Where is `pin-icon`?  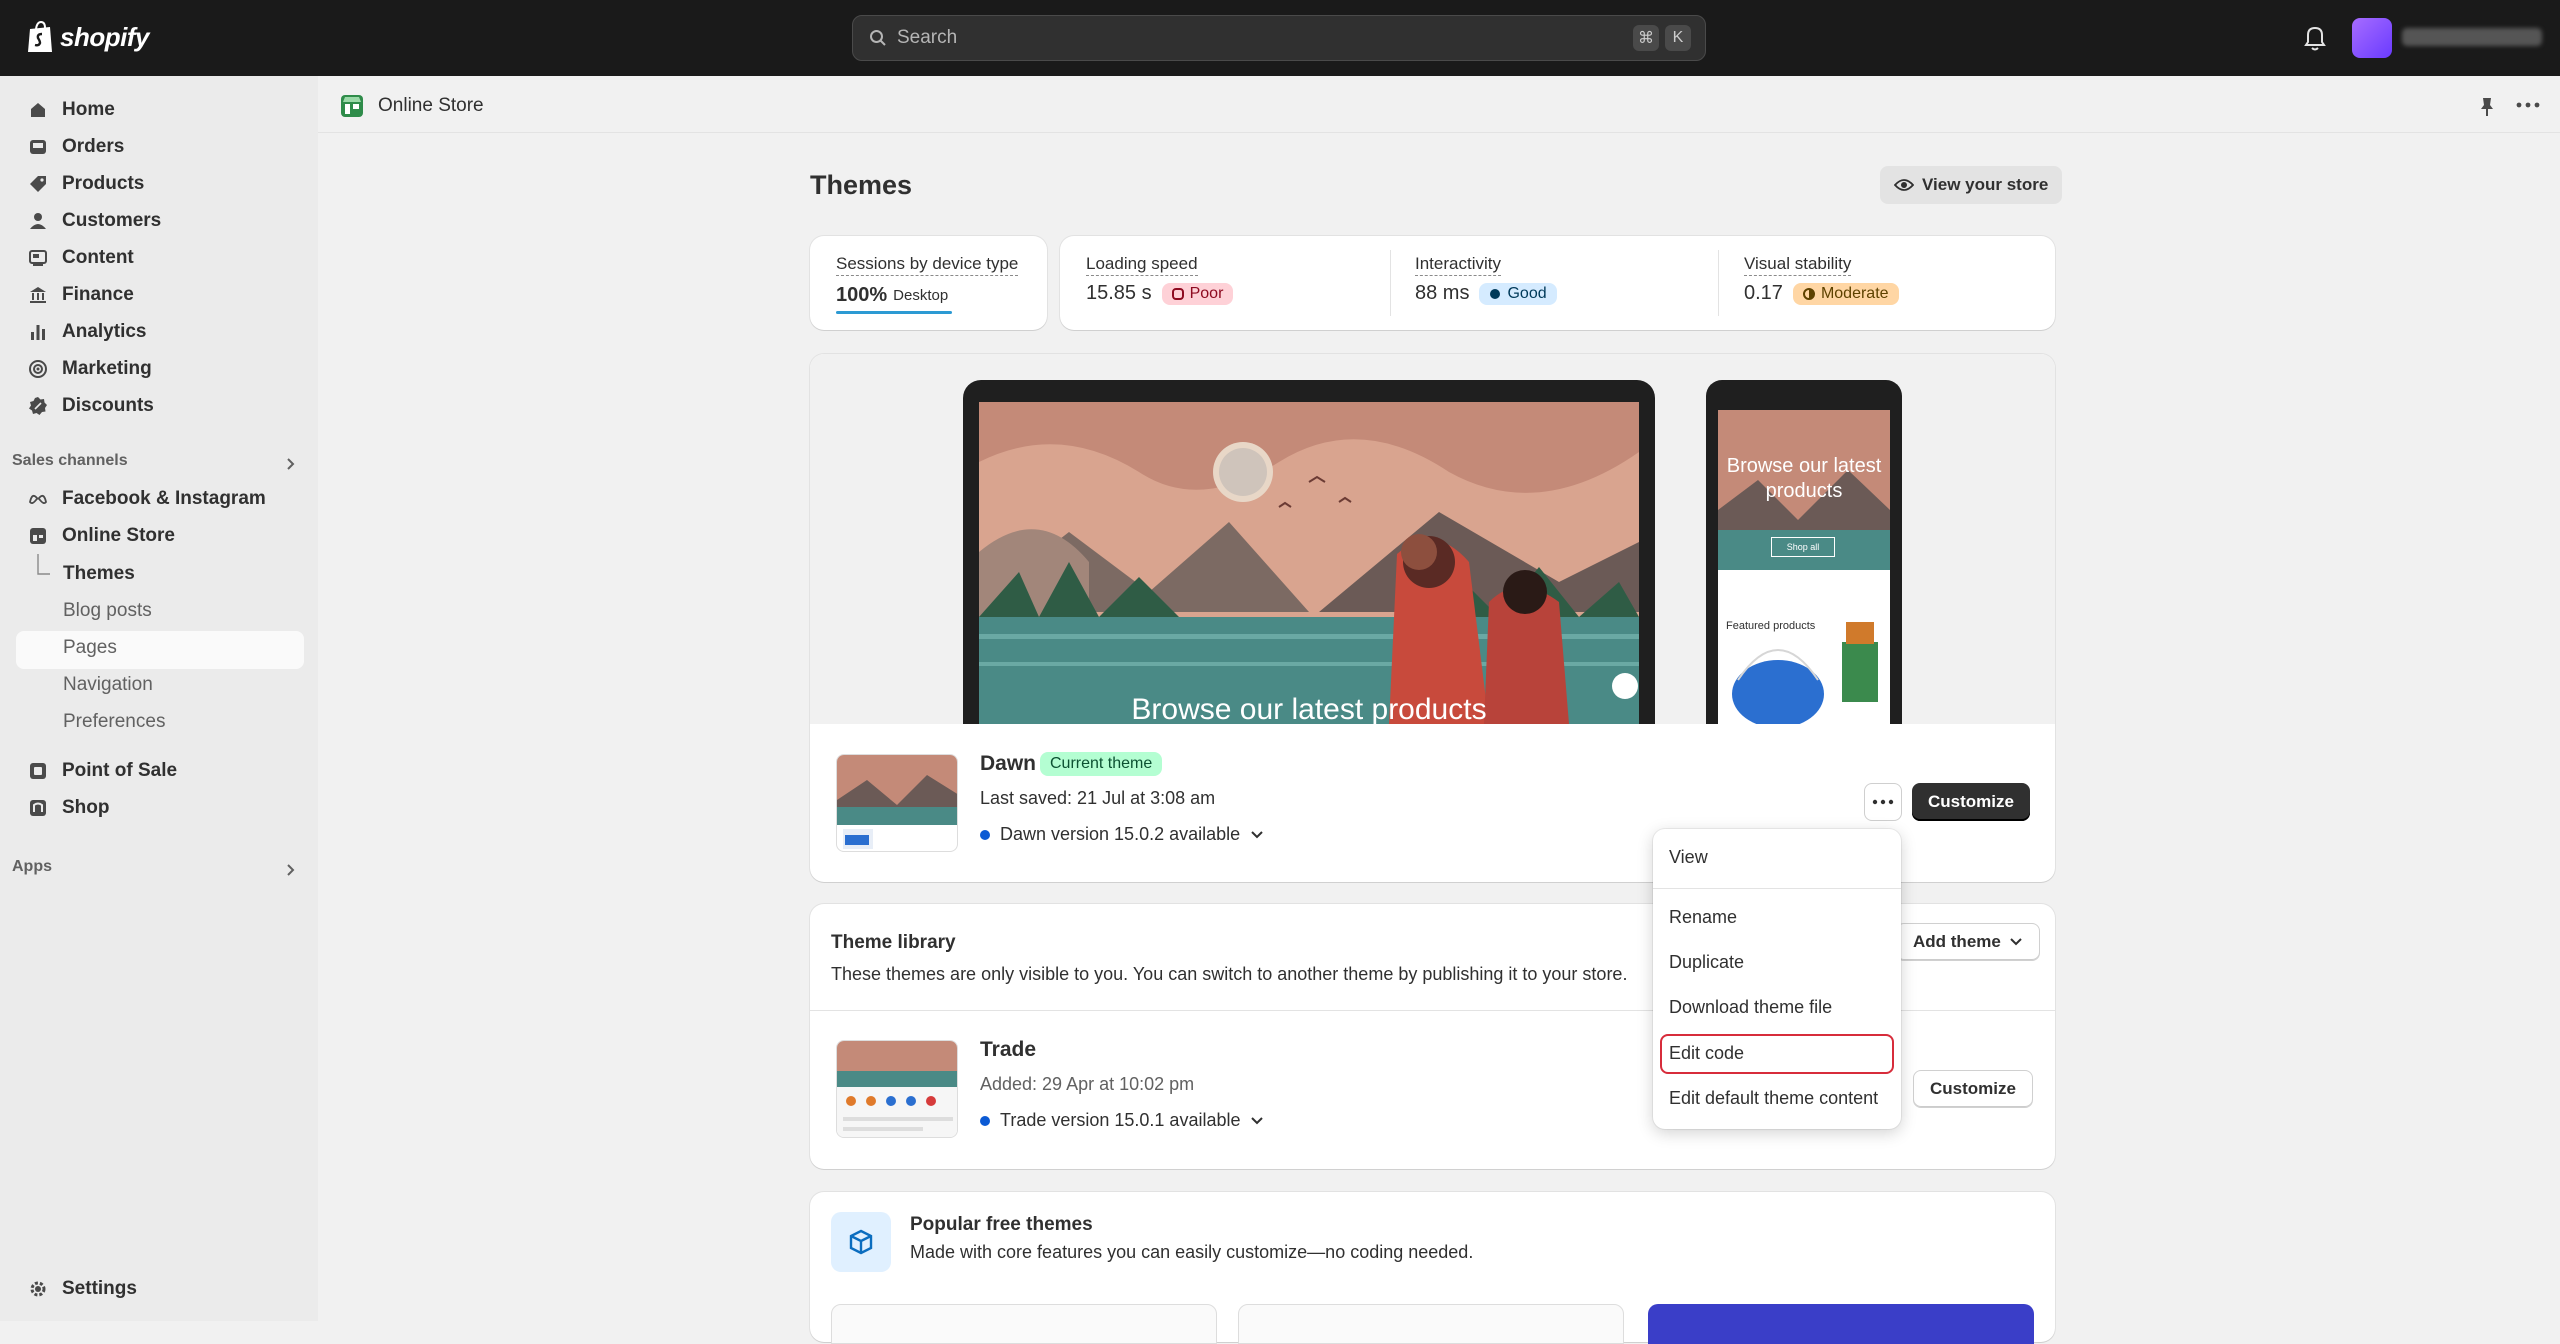
pin-icon is located at coordinates (2487, 107).